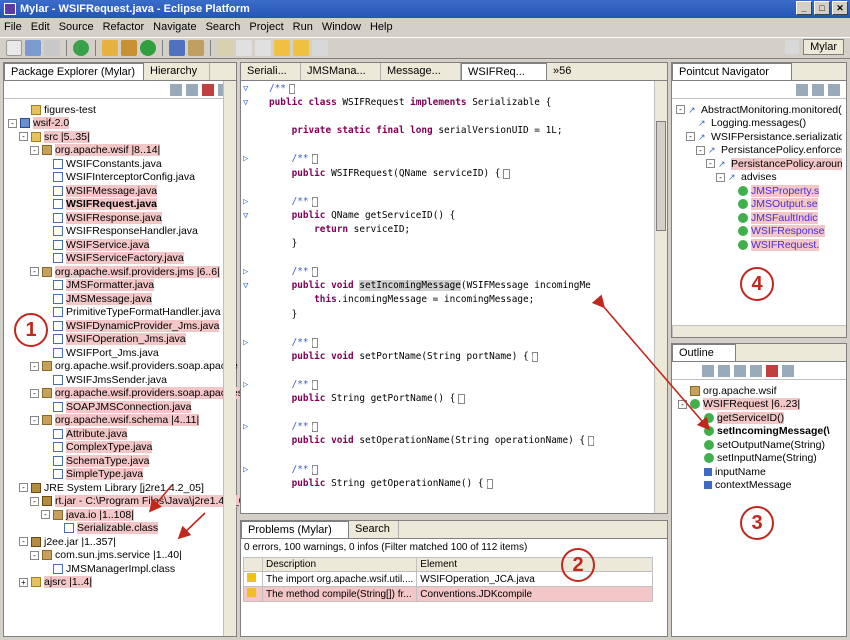  Describe the element at coordinates (119, 124) in the screenshot. I see `package-tree-row: - wsif-2.0` at that location.